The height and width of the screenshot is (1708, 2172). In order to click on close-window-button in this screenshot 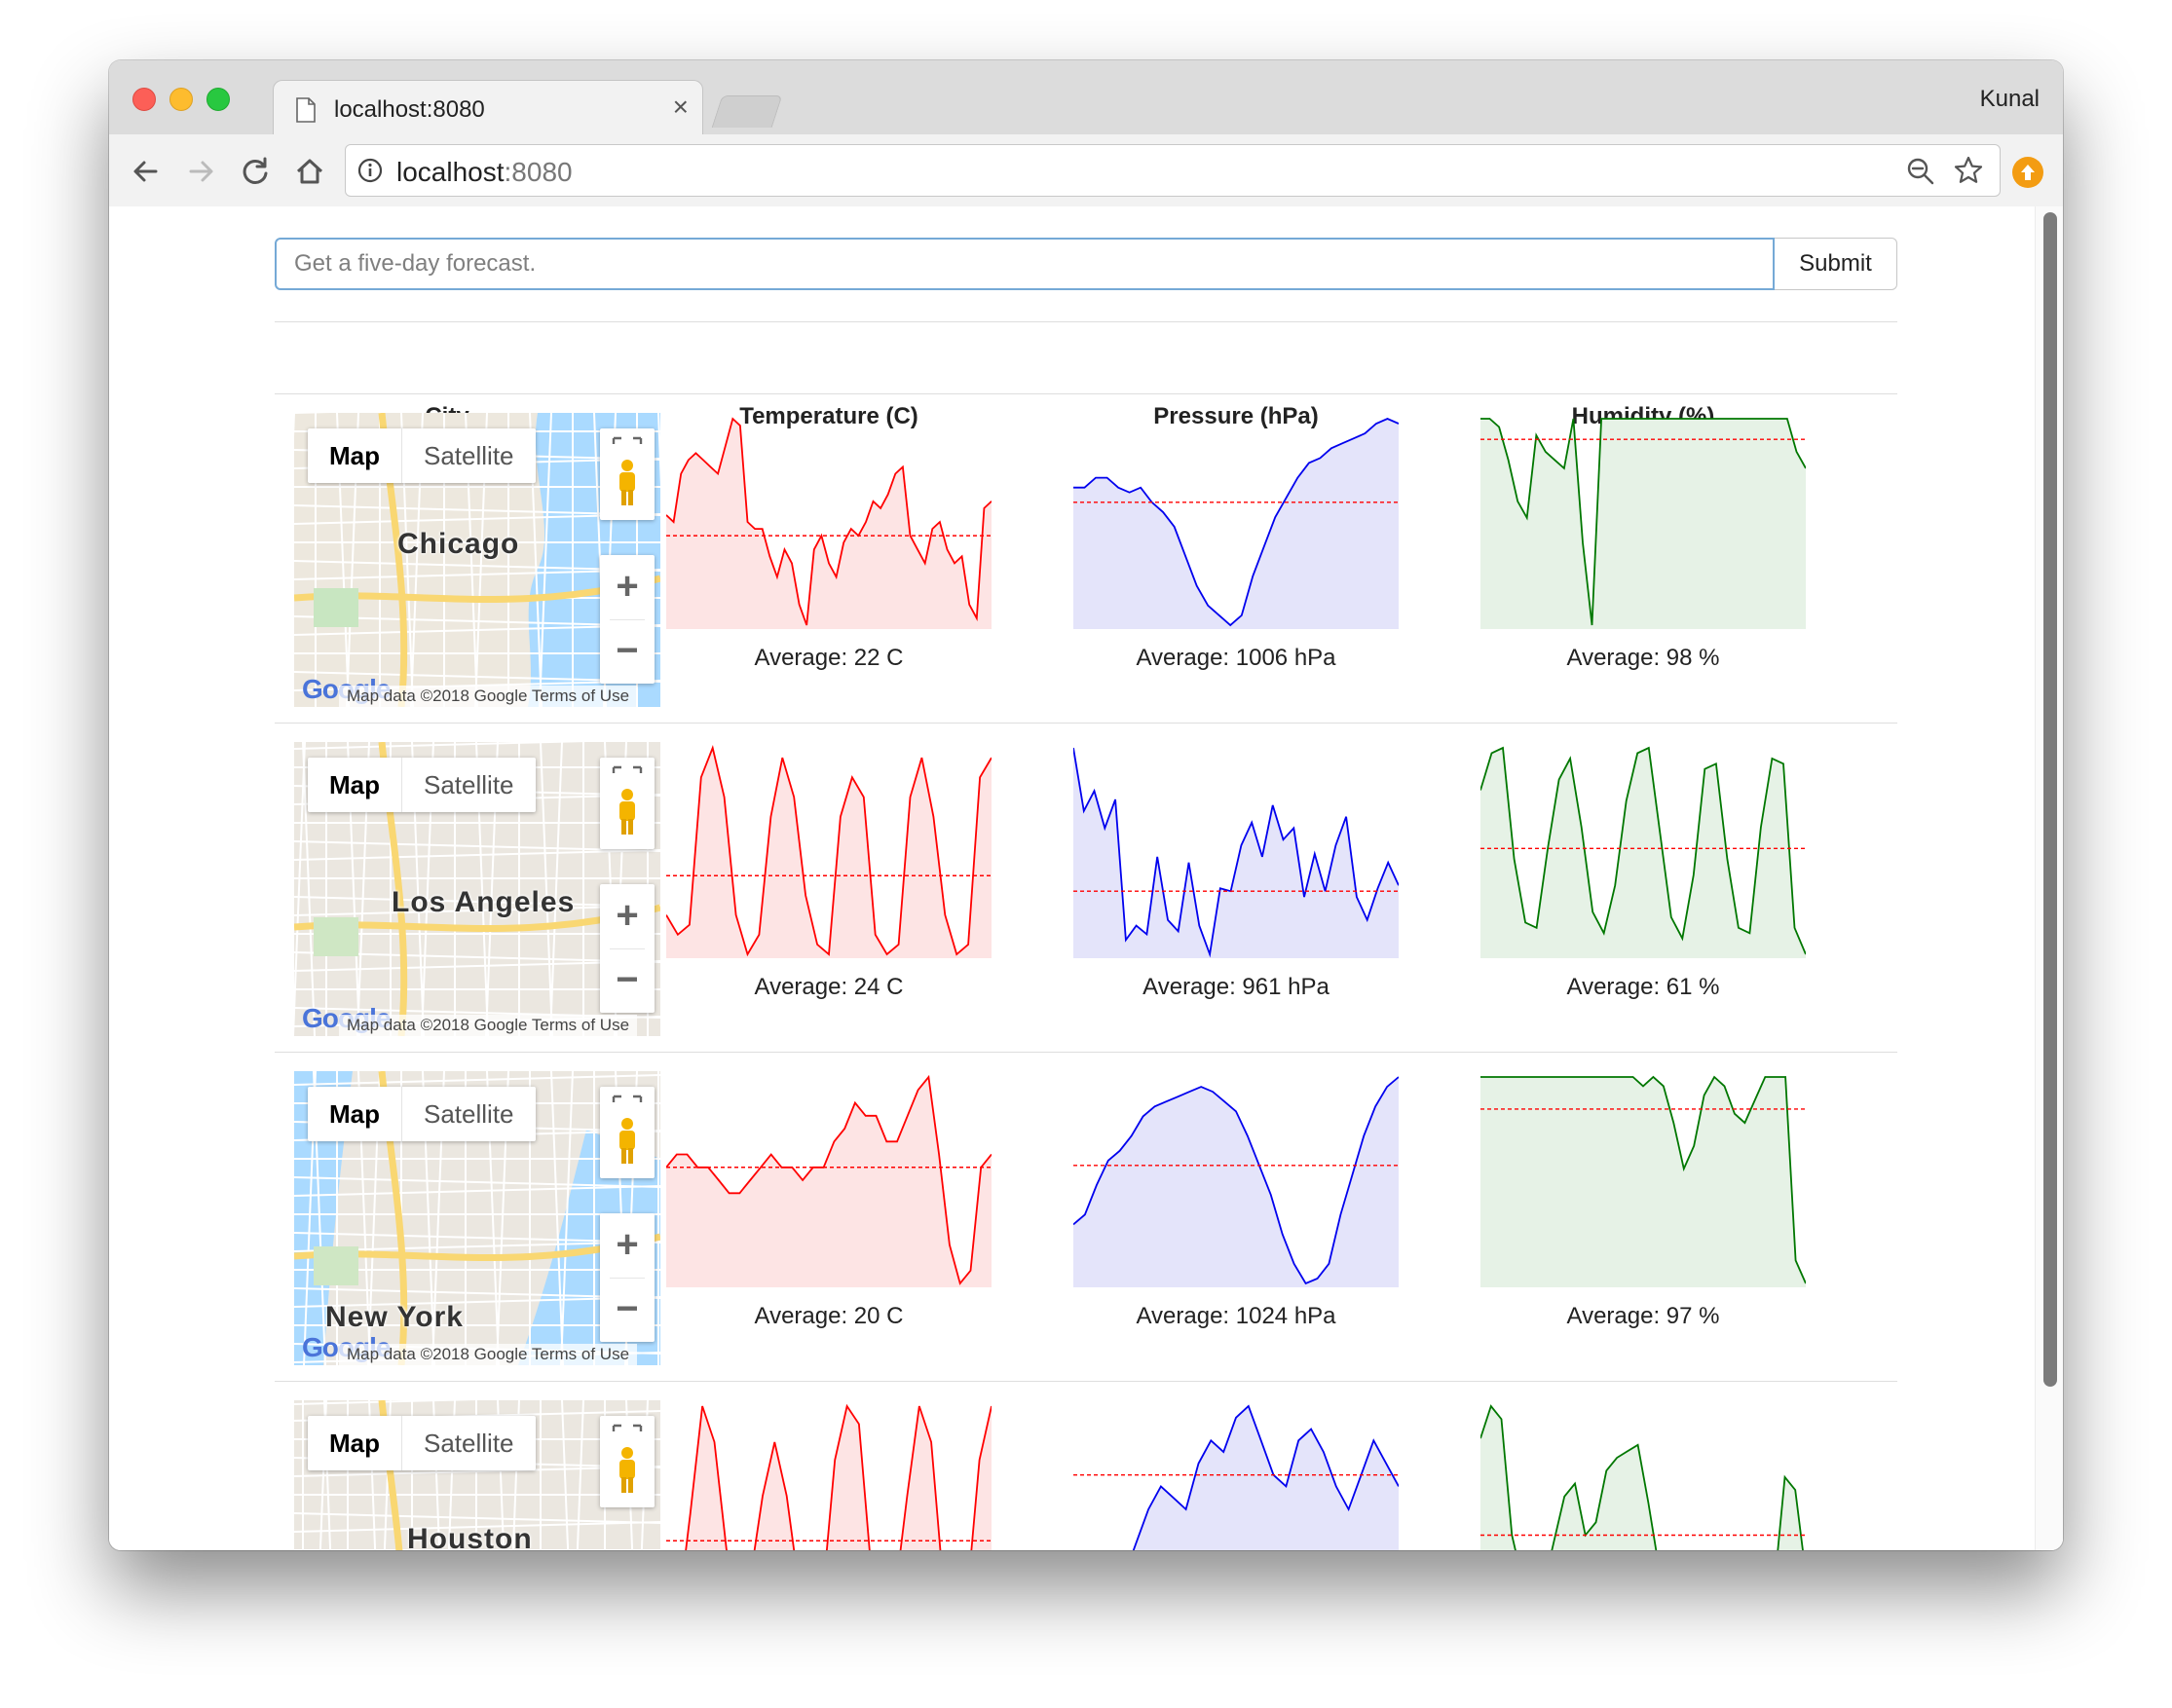, I will do `click(144, 99)`.